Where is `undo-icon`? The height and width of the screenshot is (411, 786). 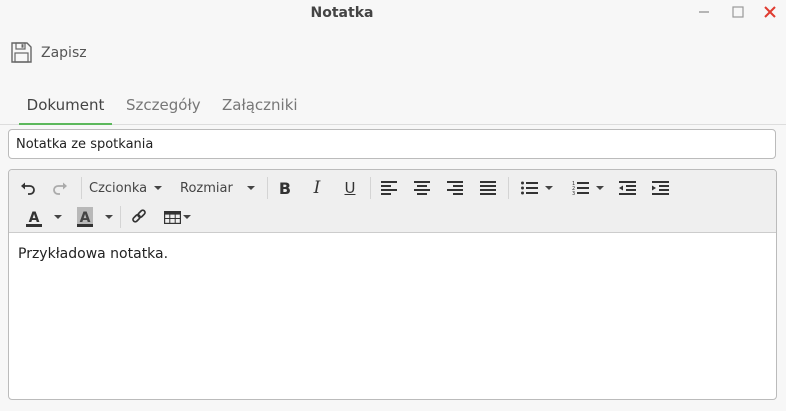
undo-icon is located at coordinates (28, 188).